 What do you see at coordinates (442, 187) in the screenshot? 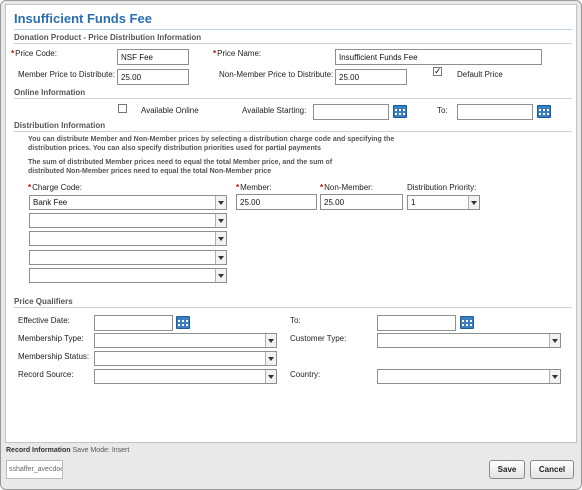
I see `distribution-priority-label: Distribution Priority:` at bounding box center [442, 187].